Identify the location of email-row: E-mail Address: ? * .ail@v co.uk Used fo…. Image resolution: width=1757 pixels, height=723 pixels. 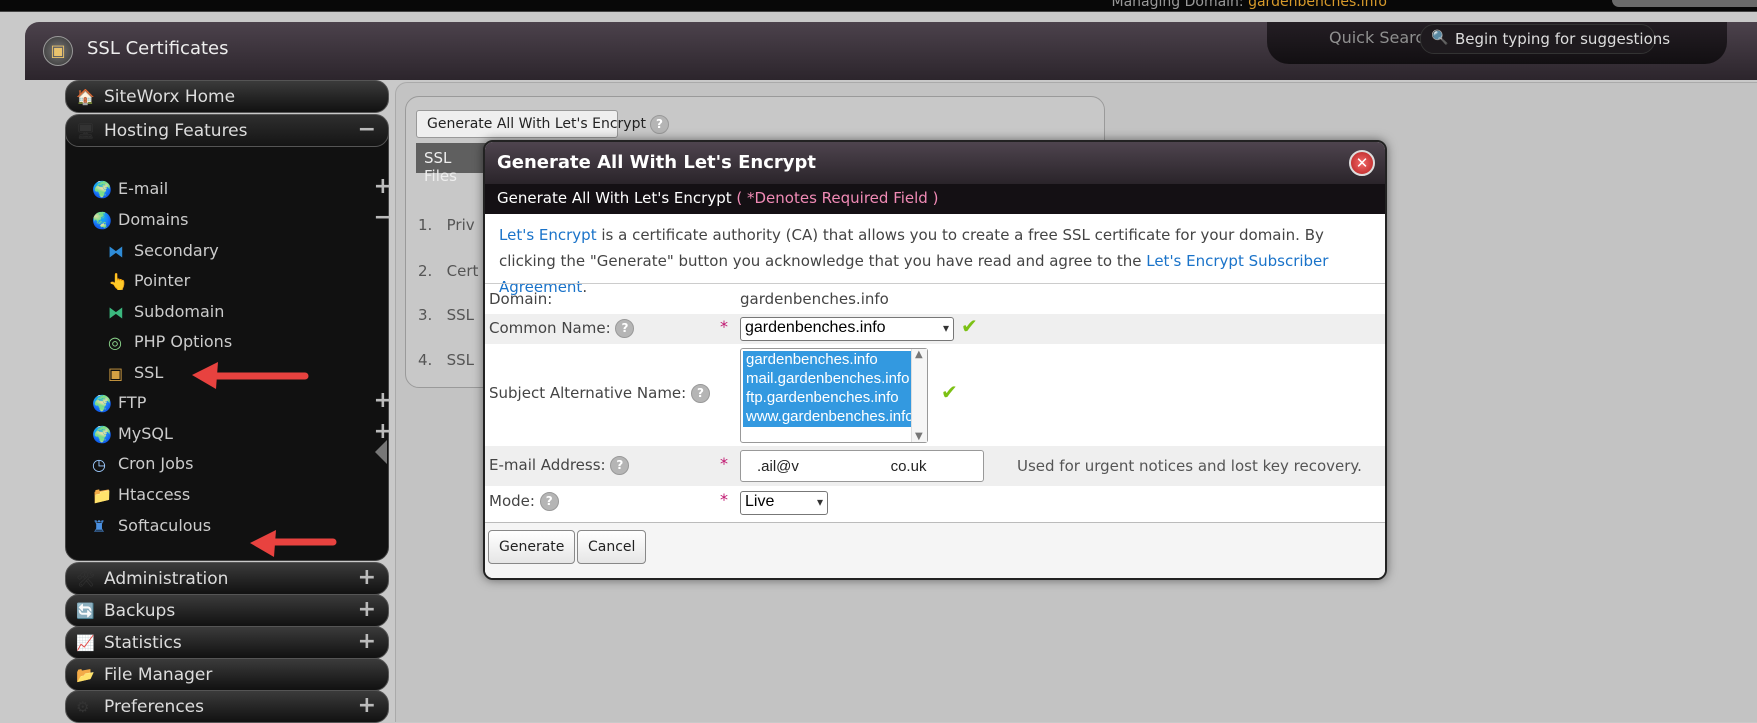
(935, 466).